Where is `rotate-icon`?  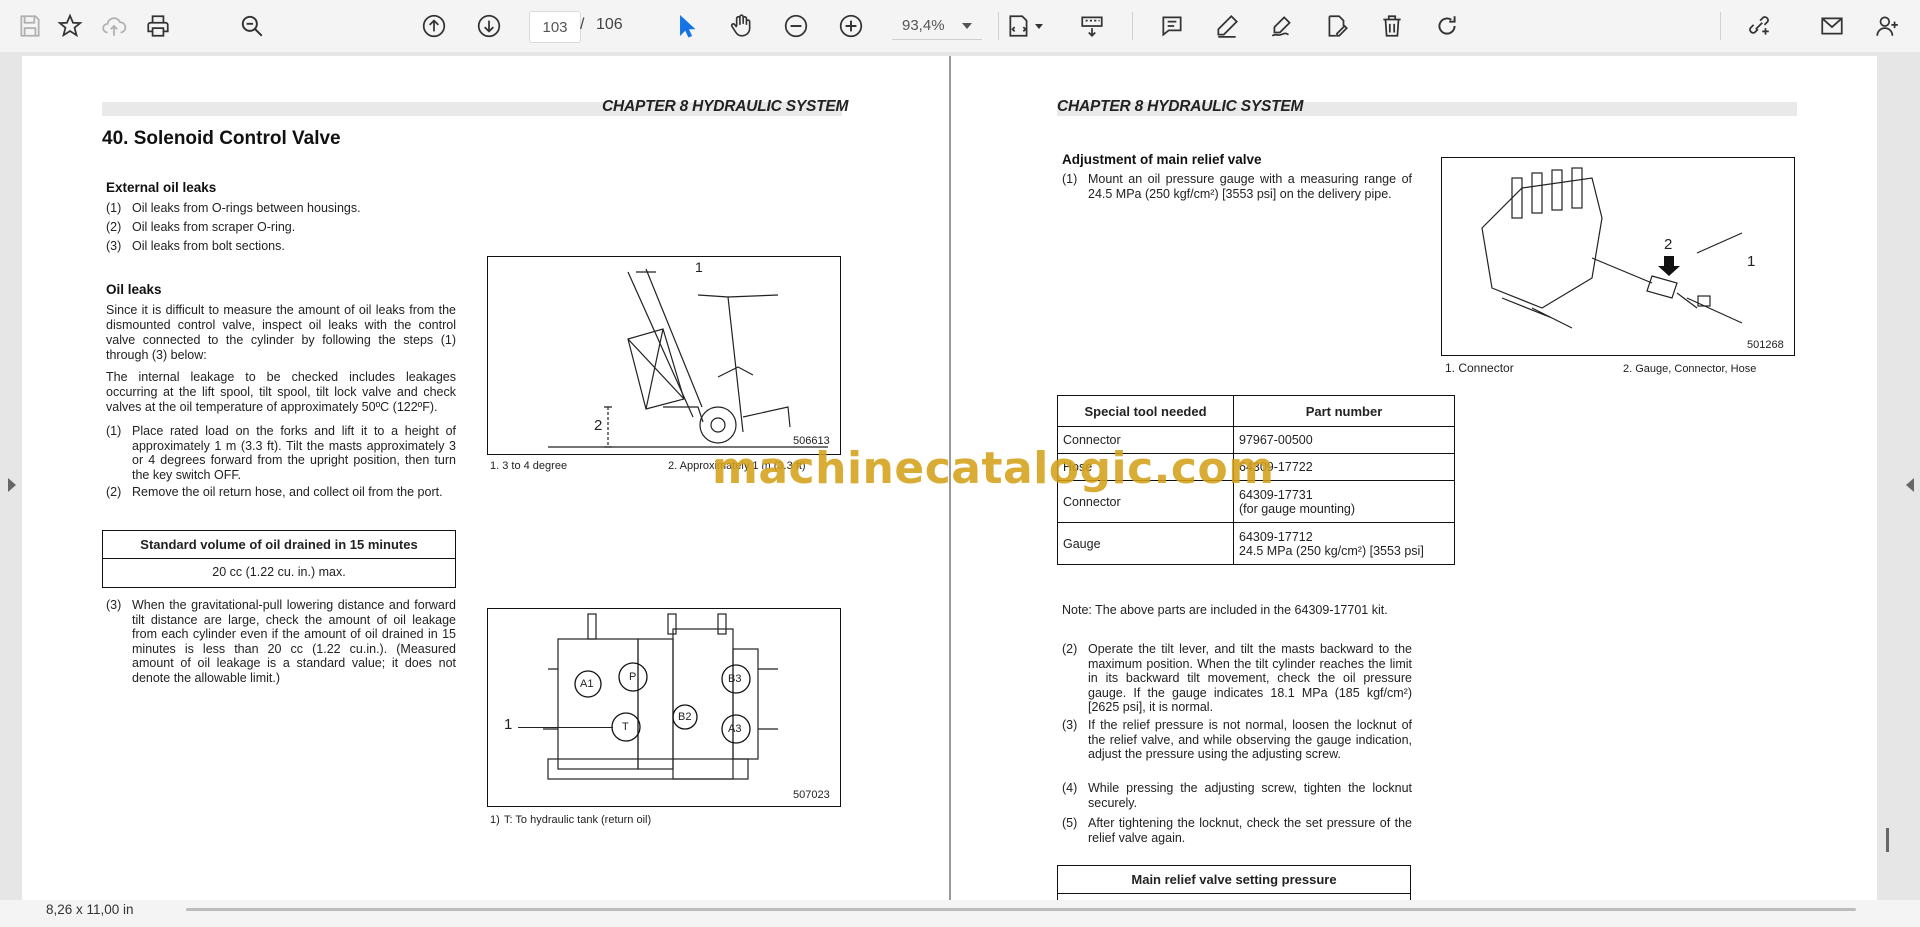 rotate-icon is located at coordinates (1447, 25).